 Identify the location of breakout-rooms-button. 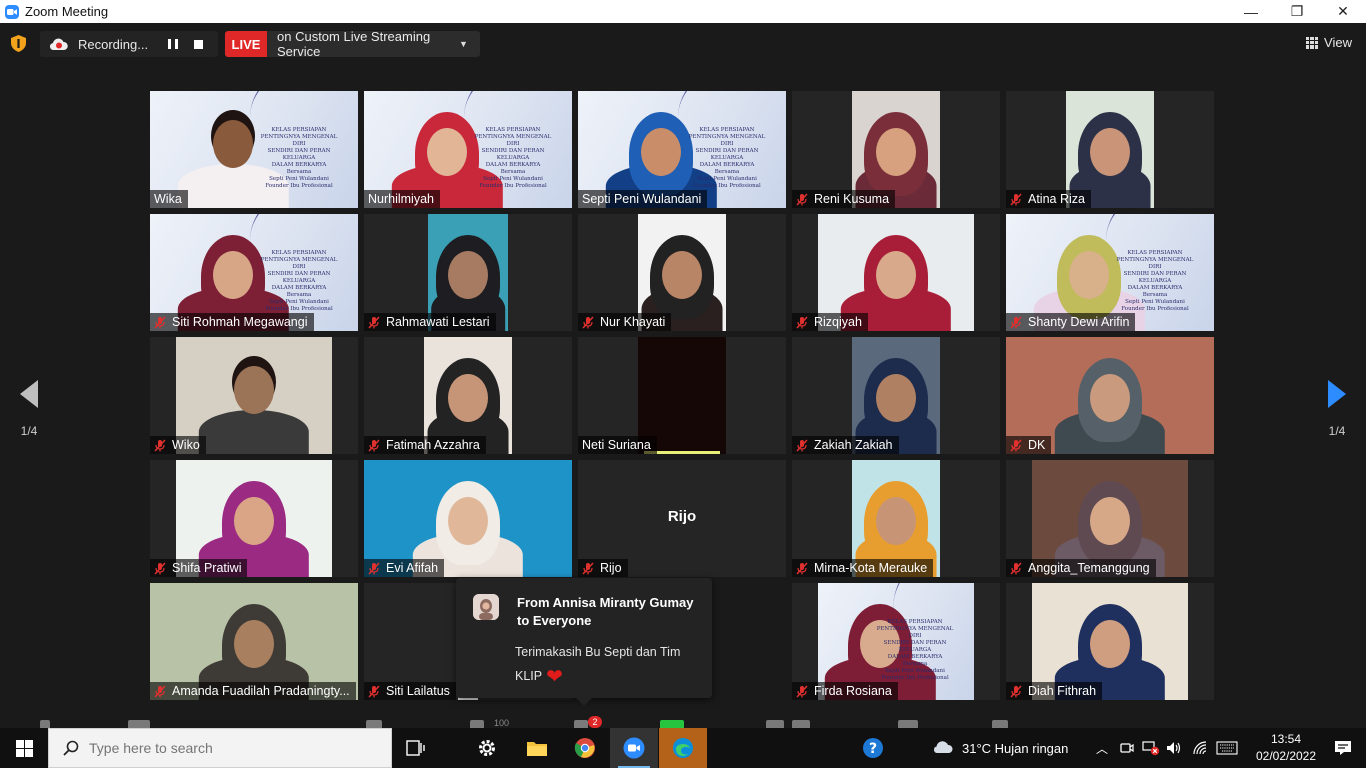
(908, 724).